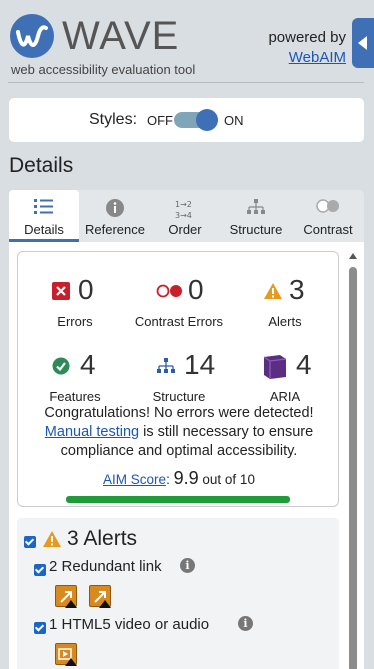 Image resolution: width=374 pixels, height=669 pixels. I want to click on aria-label: ARIA, so click(285, 396).